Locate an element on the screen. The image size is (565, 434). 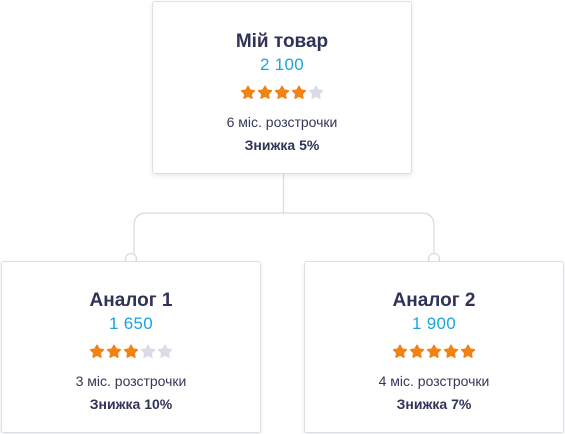
installments-text: 4 міс. розстрочки is located at coordinates (434, 381).